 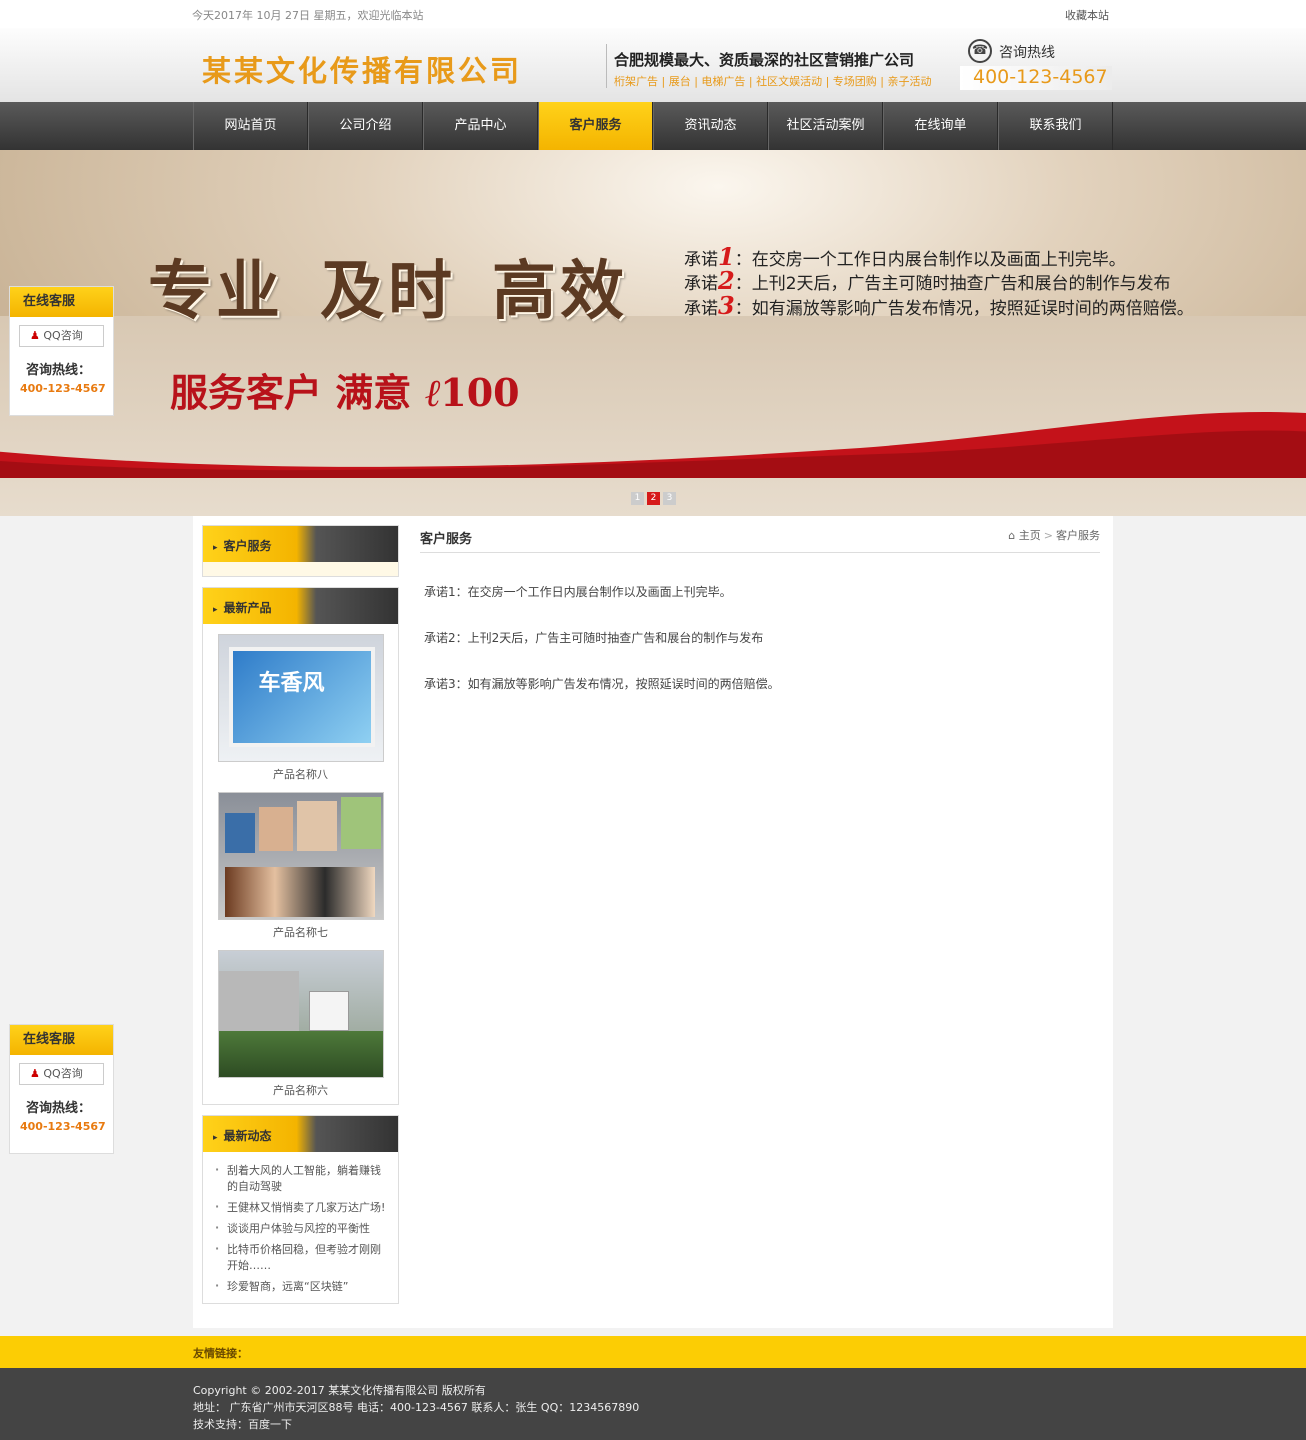 What do you see at coordinates (300, 606) in the screenshot?
I see `sidebar-products-title: 最新产品` at bounding box center [300, 606].